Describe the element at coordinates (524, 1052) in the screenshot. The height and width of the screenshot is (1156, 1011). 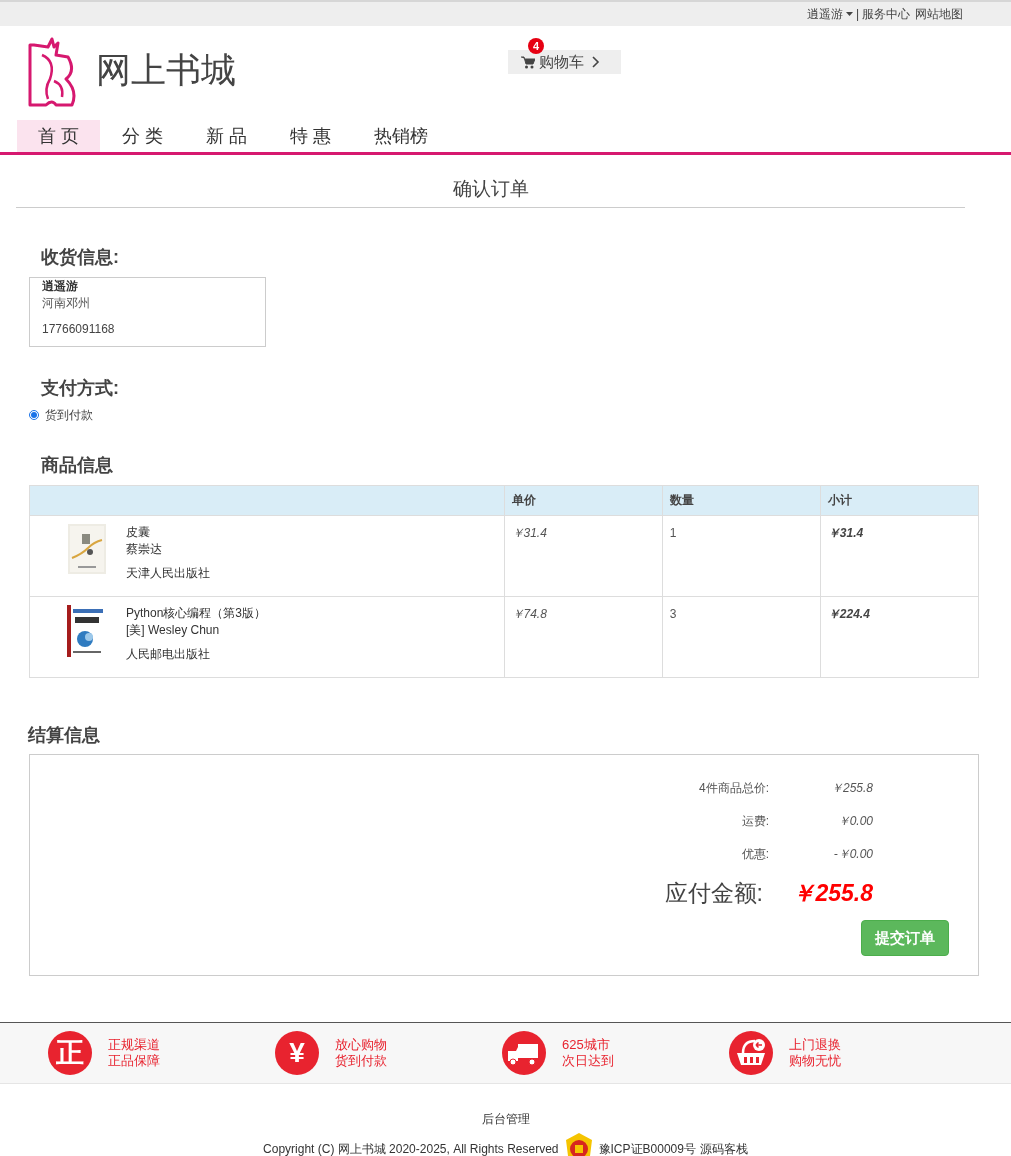
I see `truck-icon` at that location.